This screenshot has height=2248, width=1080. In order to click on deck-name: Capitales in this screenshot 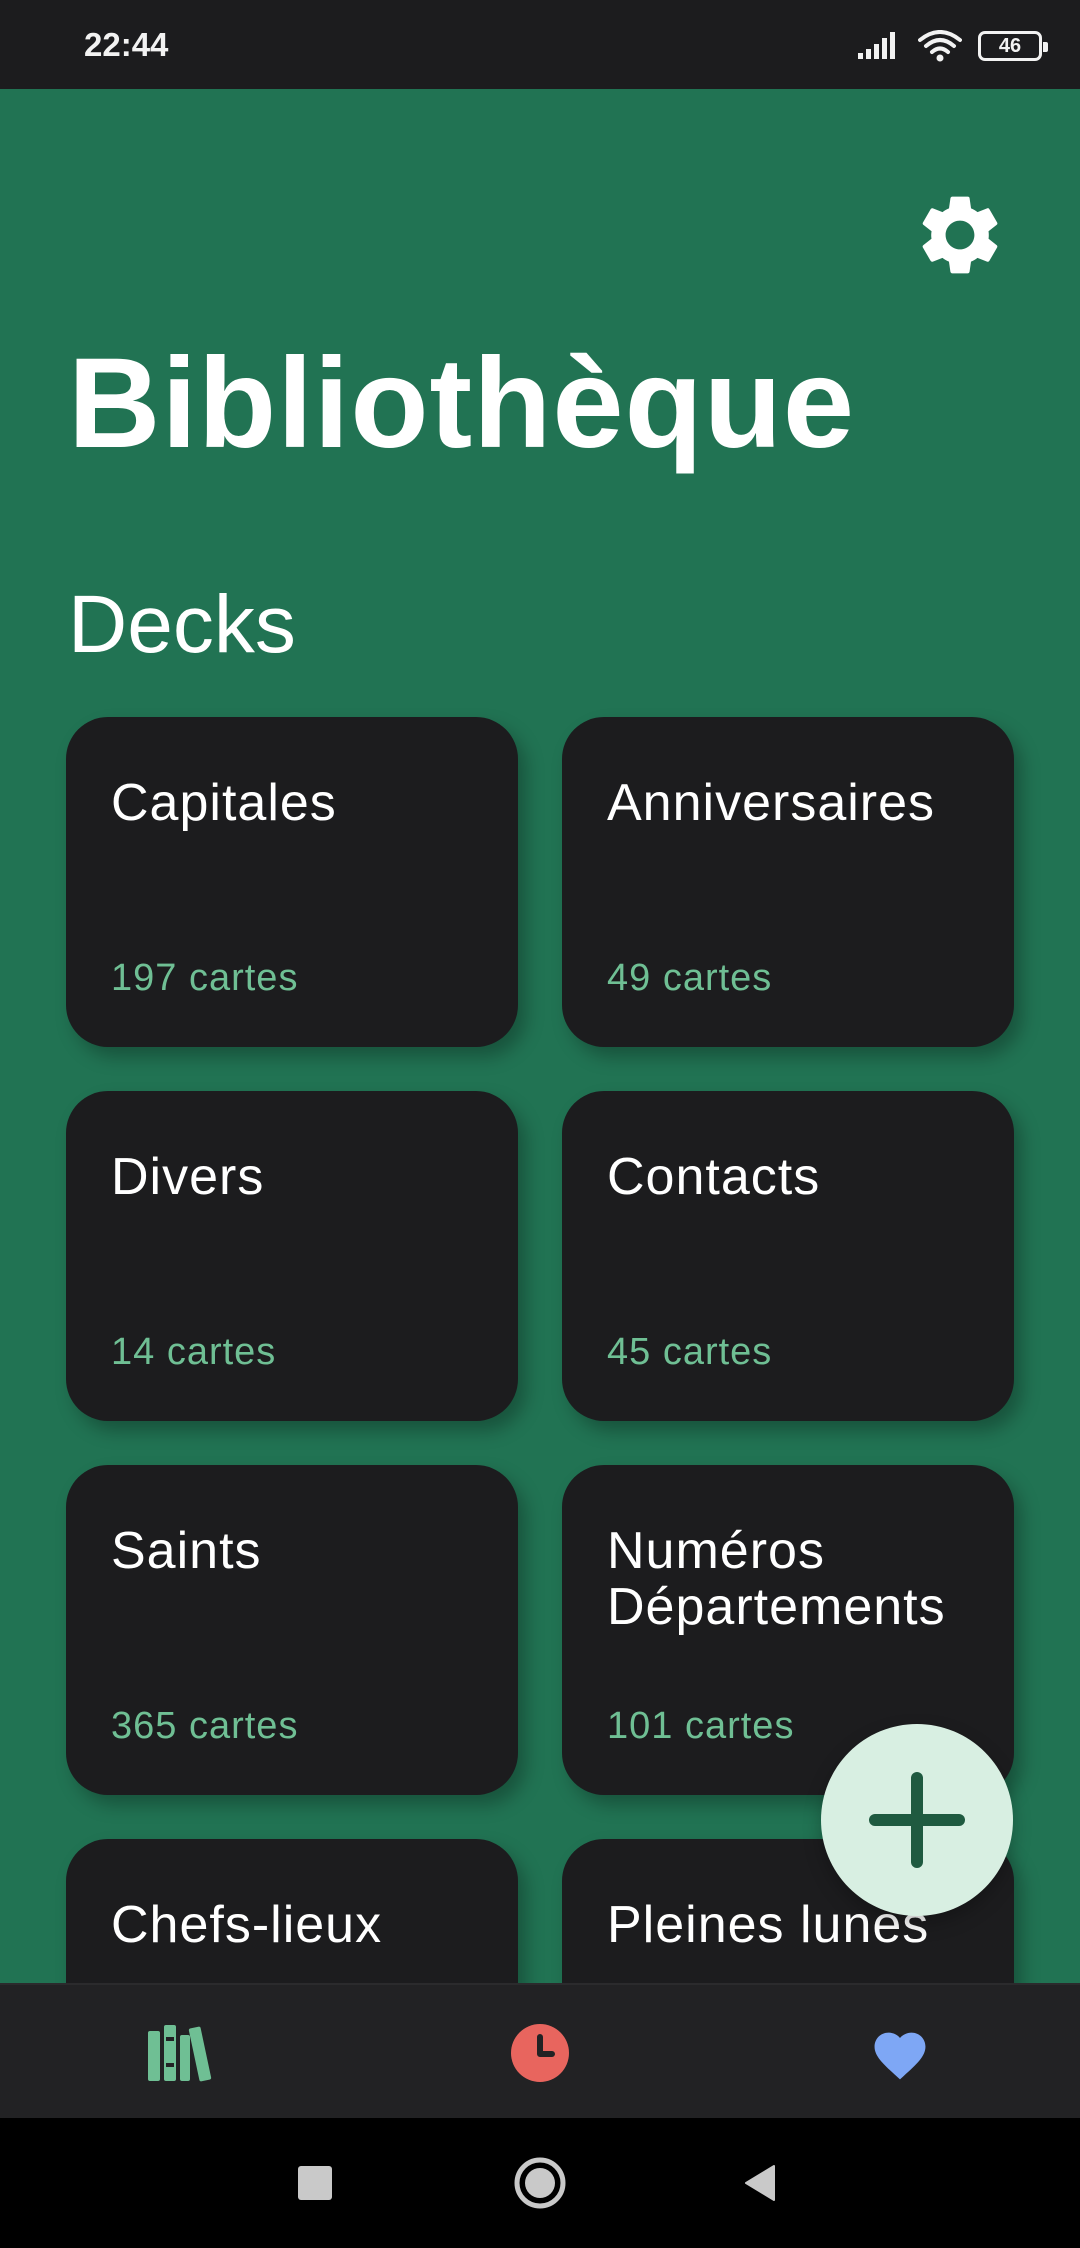, I will do `click(224, 803)`.